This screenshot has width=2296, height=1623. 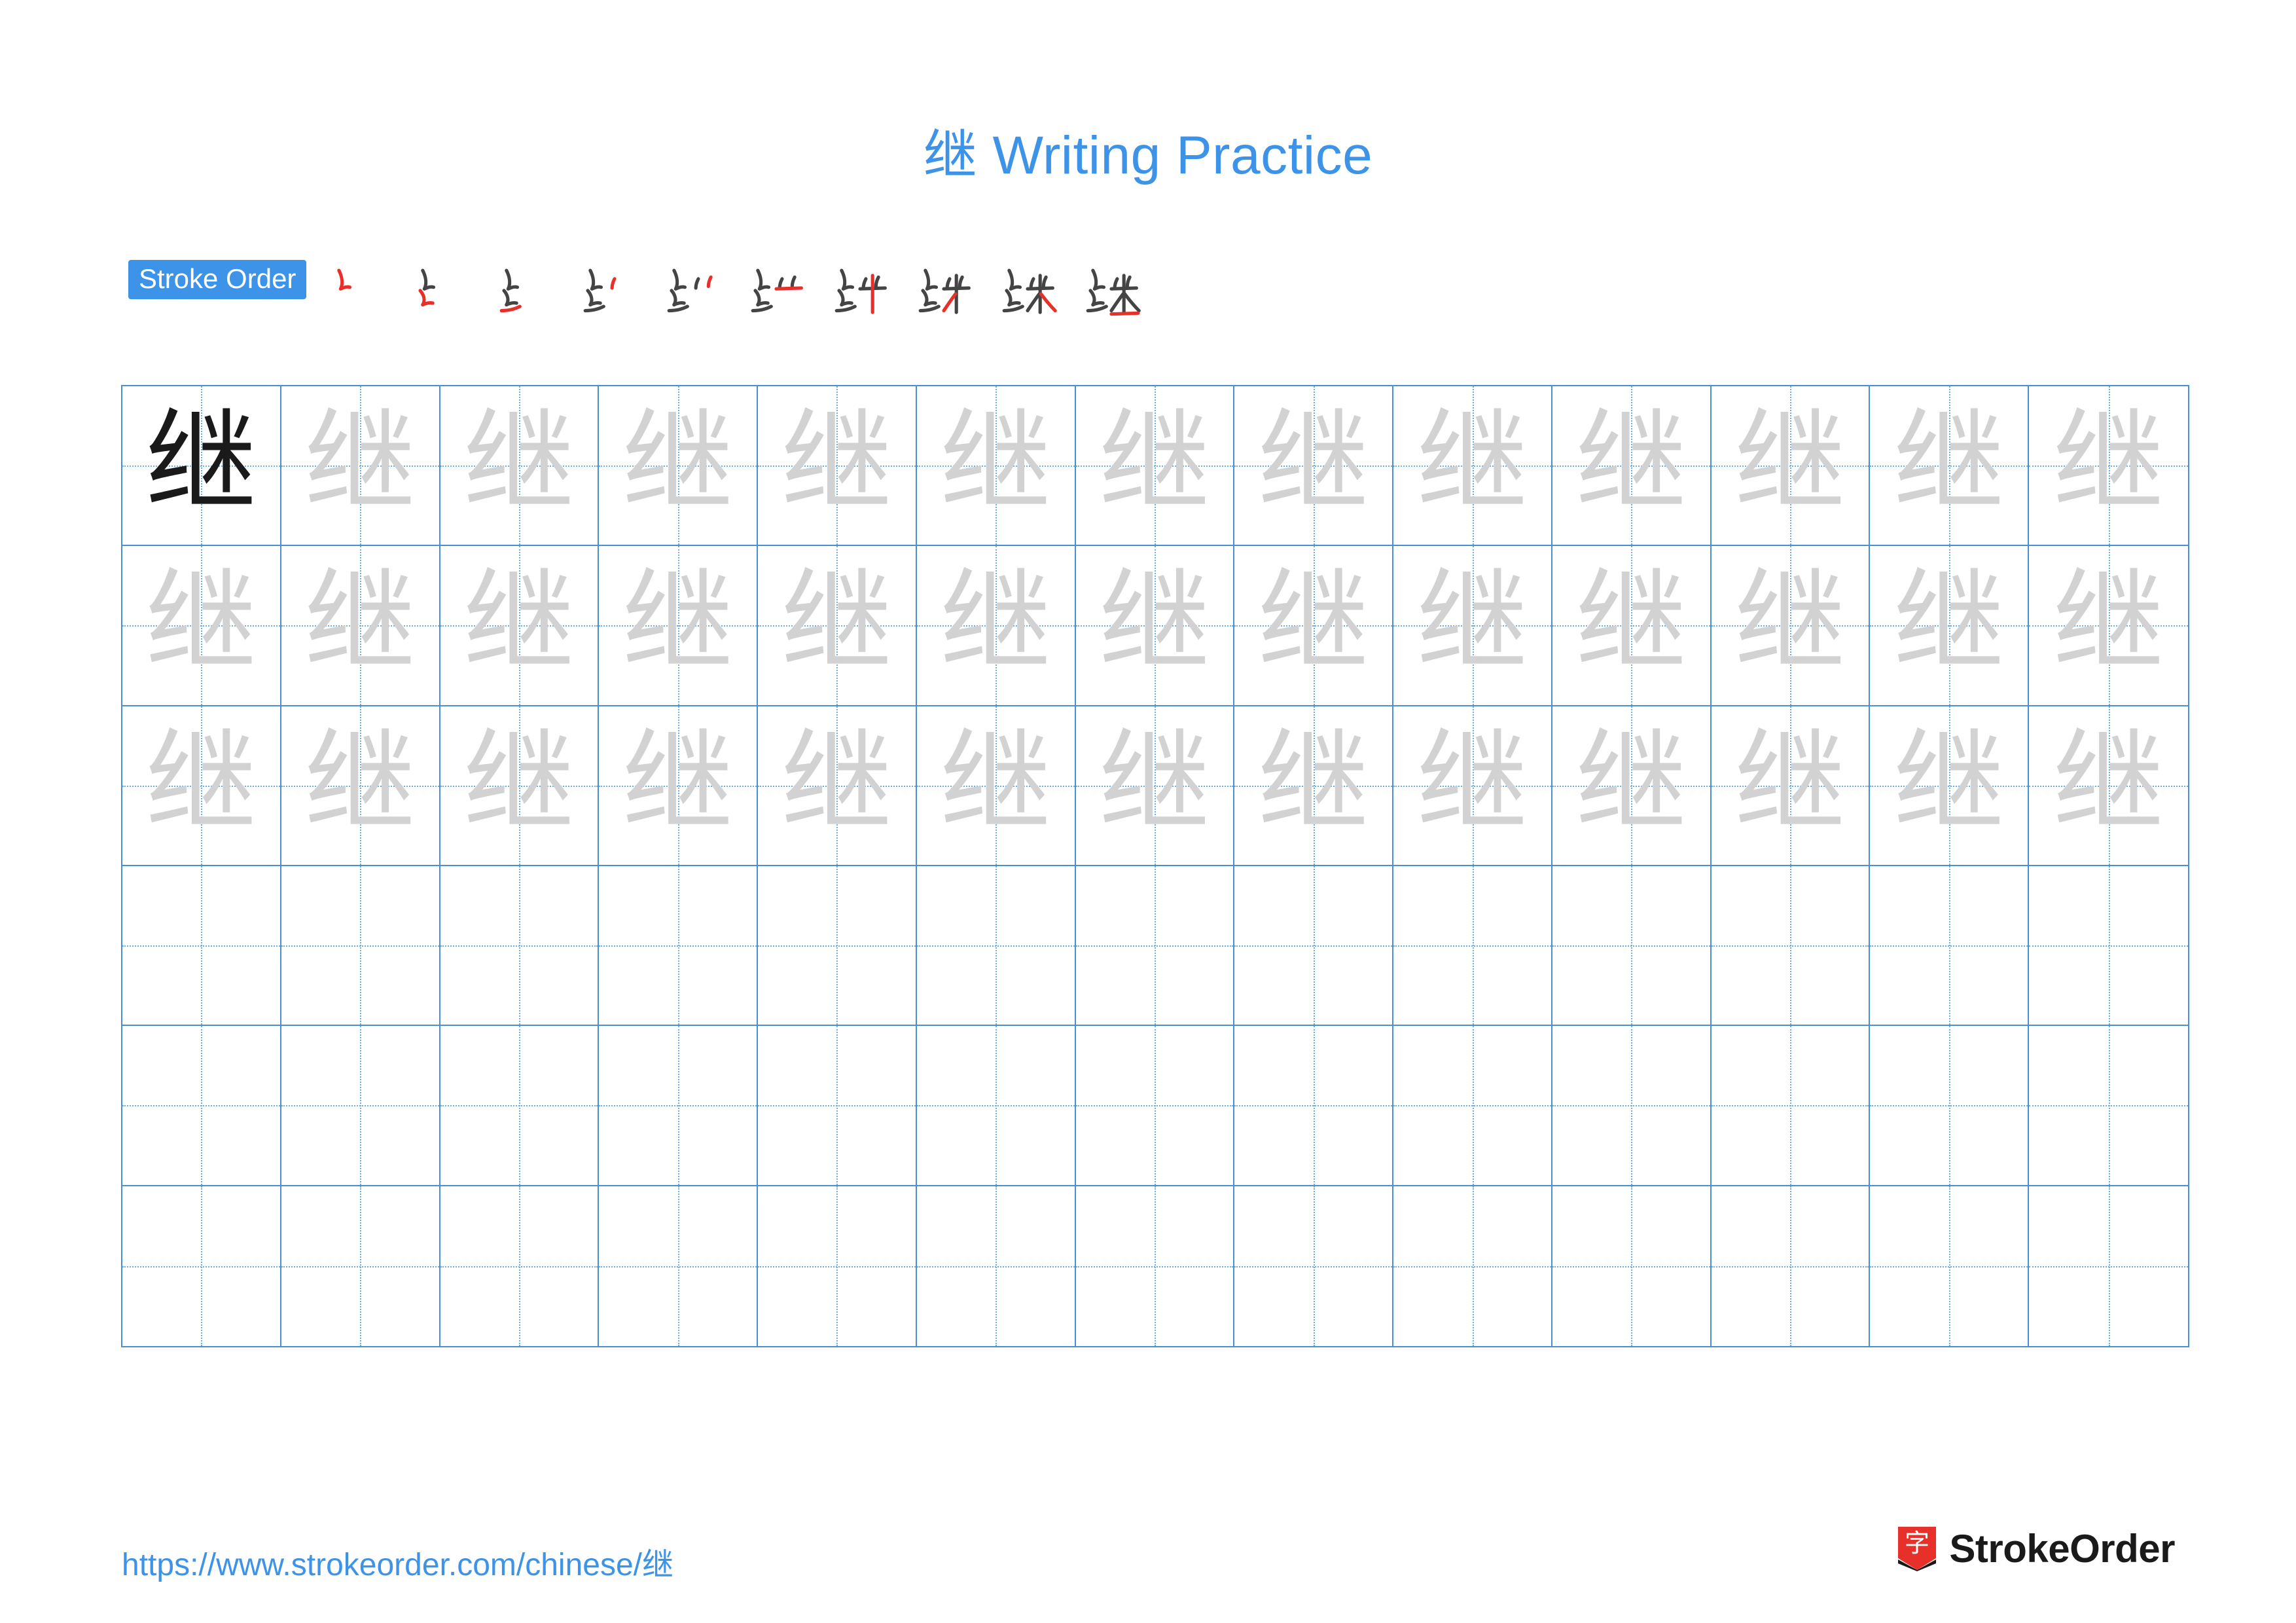 What do you see at coordinates (217, 279) in the screenshot?
I see `stroke-order-label: Stroke Order` at bounding box center [217, 279].